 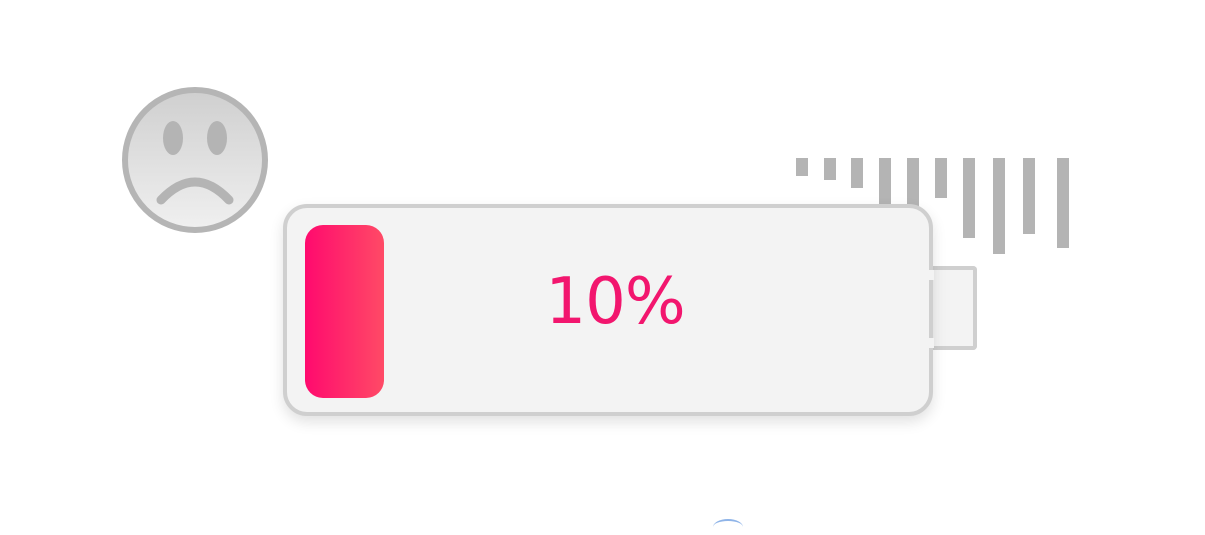 I want to click on battery-terminal-joint-bottom, so click(x=929, y=343).